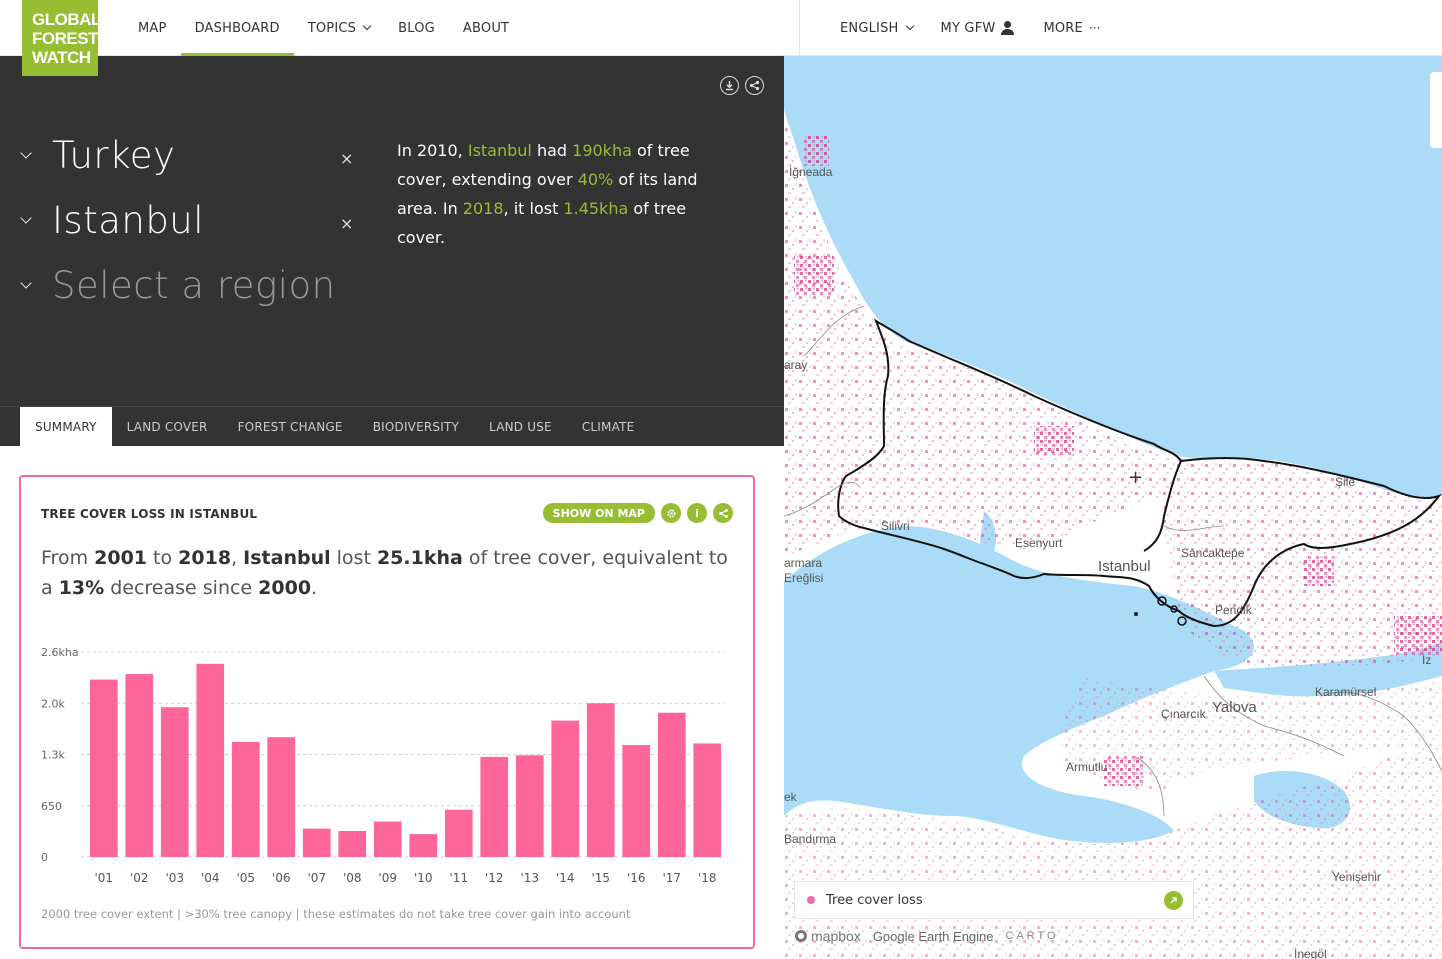  Describe the element at coordinates (1427, 660) in the screenshot. I see `map-label: İz` at that location.